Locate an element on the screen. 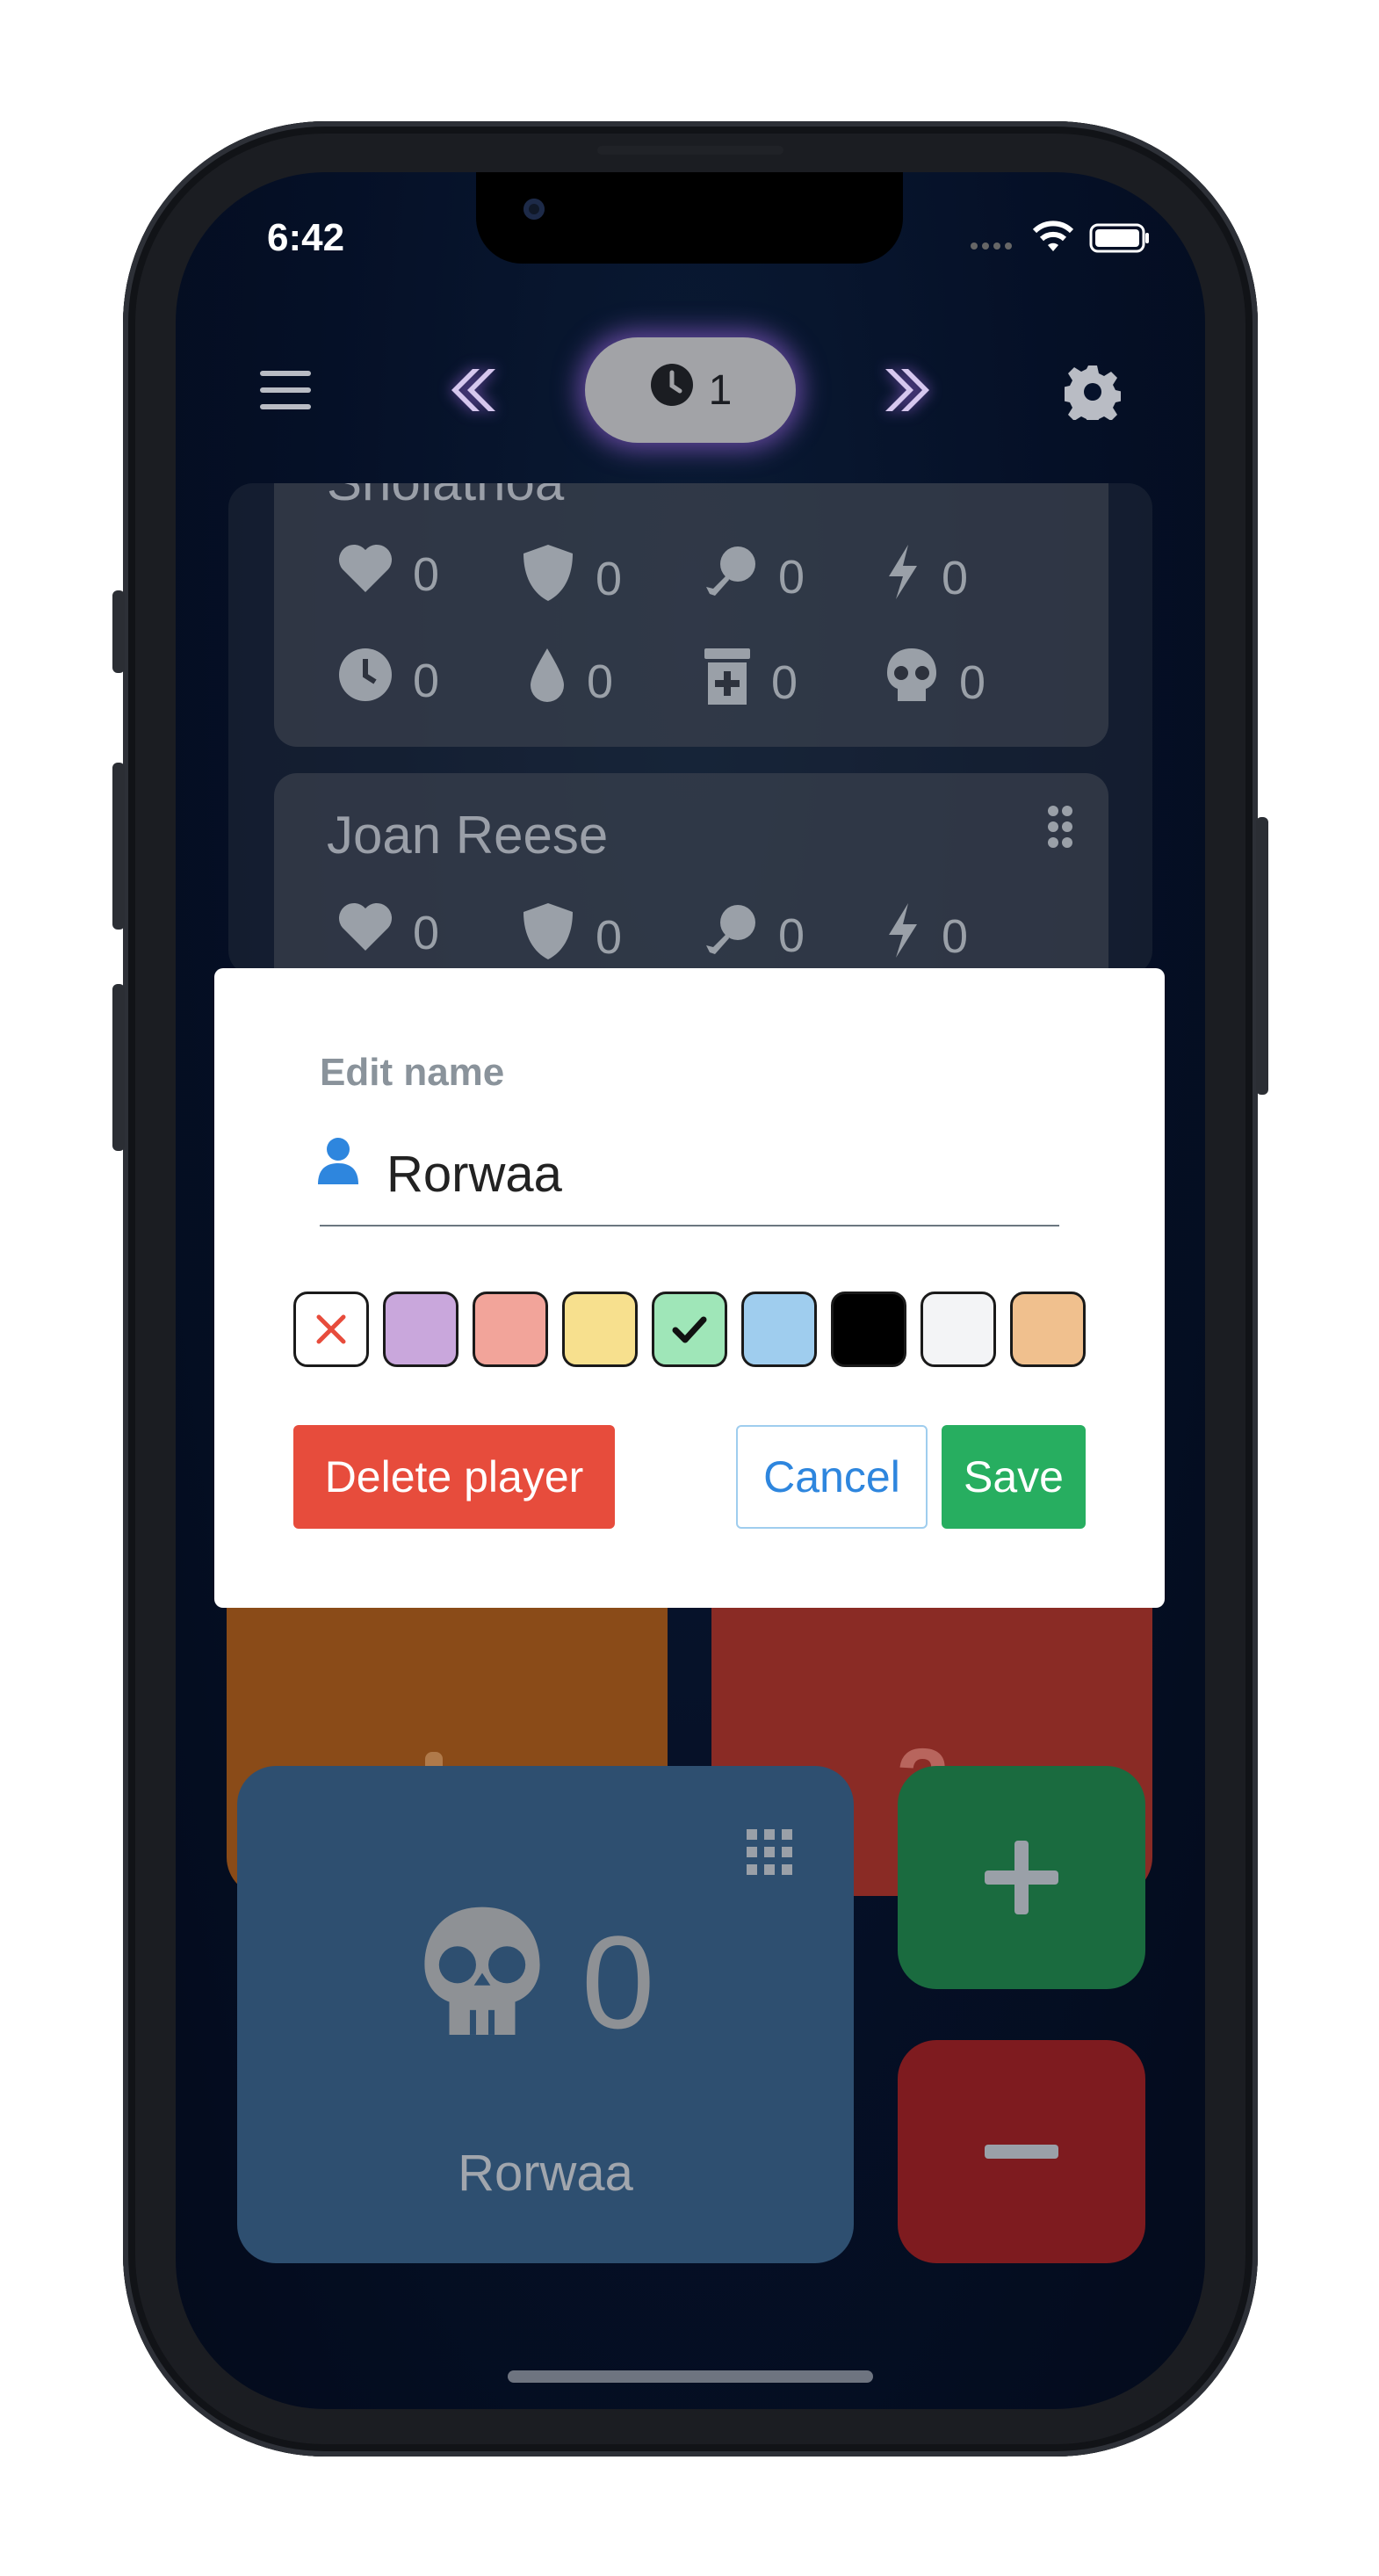 Image resolution: width=1379 pixels, height=2576 pixels. counter-tile: 0 Rorwaa is located at coordinates (546, 2014).